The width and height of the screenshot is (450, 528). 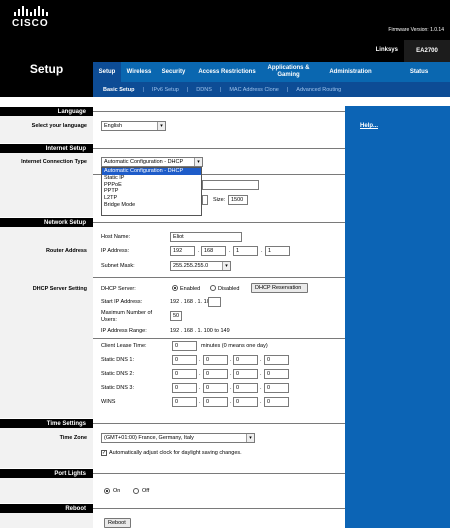 I want to click on subtab-mac-address-clone: MAC Address Clone, so click(x=254, y=90).